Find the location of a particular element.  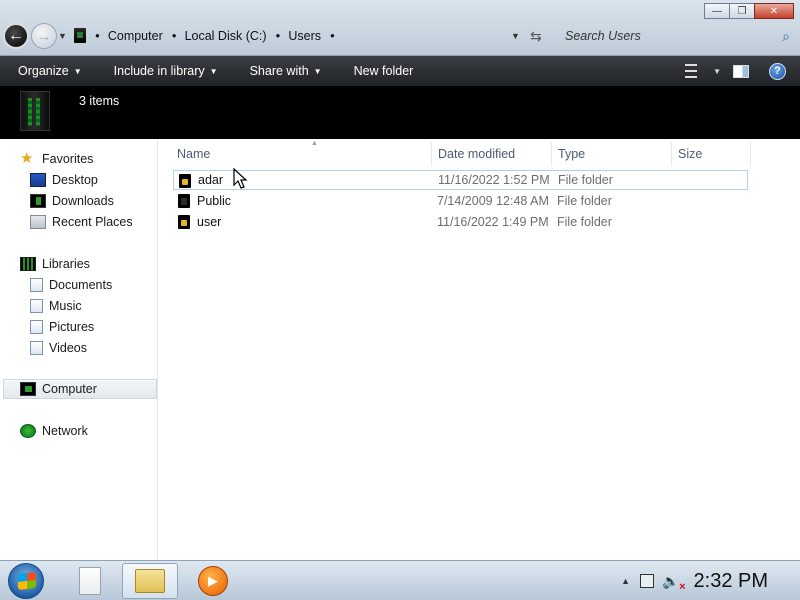

sidebar-item-label: Libraries is located at coordinates (66, 264).